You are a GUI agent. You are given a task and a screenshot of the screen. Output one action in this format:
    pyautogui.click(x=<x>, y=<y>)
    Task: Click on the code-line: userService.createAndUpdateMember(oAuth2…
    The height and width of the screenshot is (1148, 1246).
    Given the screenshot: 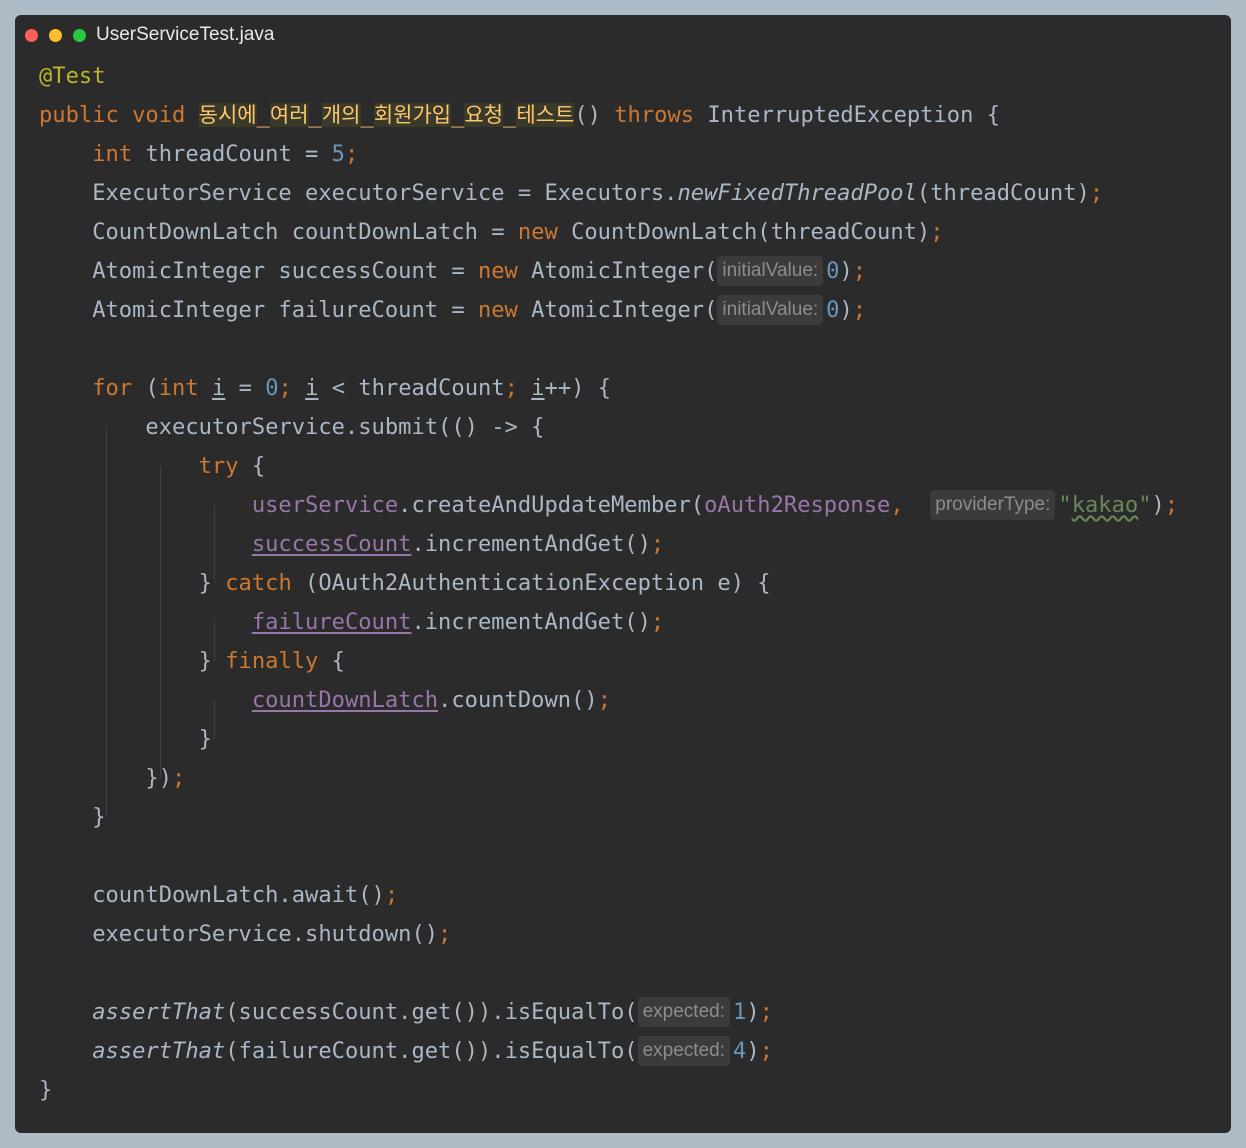 What is the action you would take?
    pyautogui.click(x=715, y=505)
    